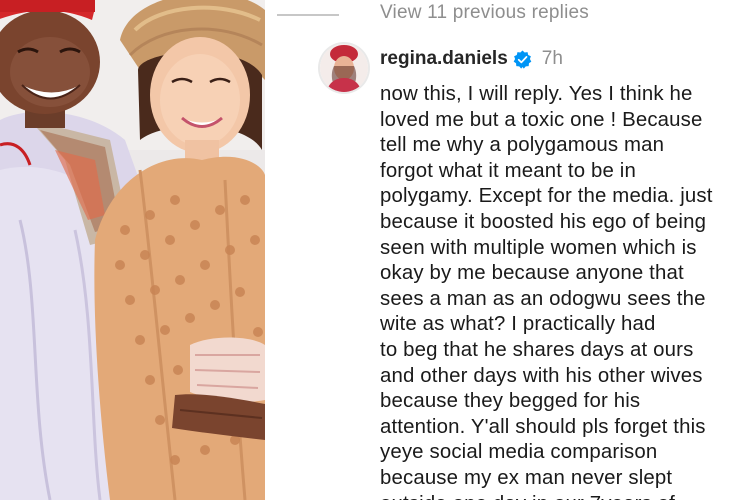 The image size is (740, 500). I want to click on comment-line: forgot what it meant to be in, so click(508, 170).